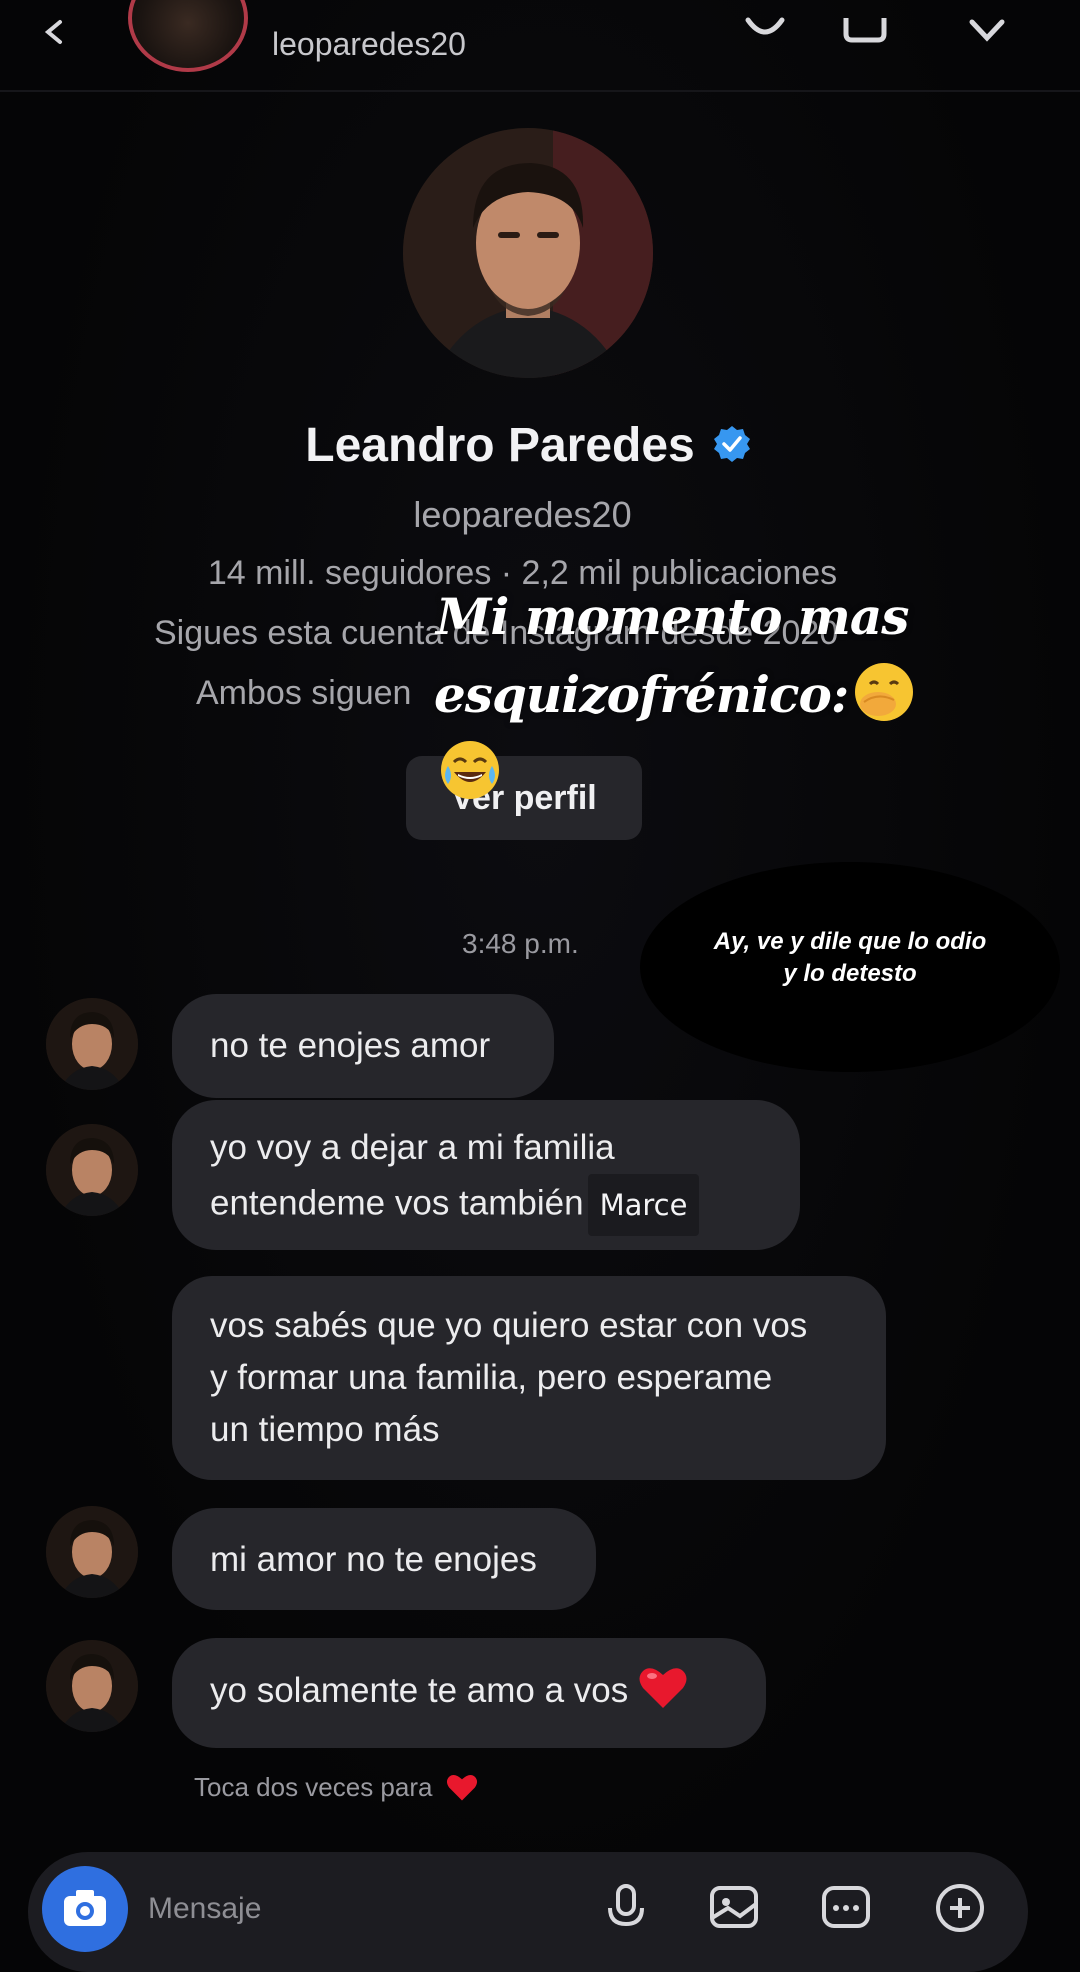 The height and width of the screenshot is (1972, 1080). What do you see at coordinates (672, 616) in the screenshot?
I see `overlay-title-line1: Mi momento mas` at bounding box center [672, 616].